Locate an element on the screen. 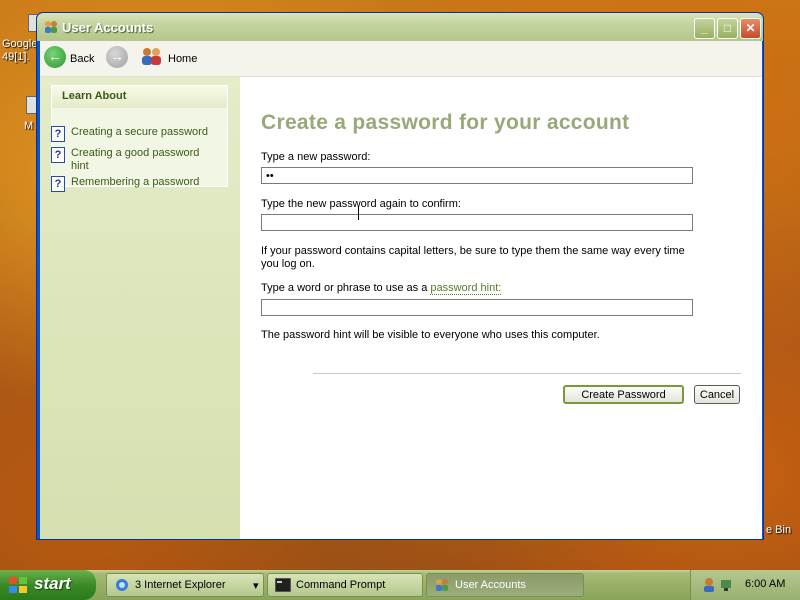 The width and height of the screenshot is (800, 600). learn-item-secure-password: ? Creating a secure password is located at coordinates (131, 134).